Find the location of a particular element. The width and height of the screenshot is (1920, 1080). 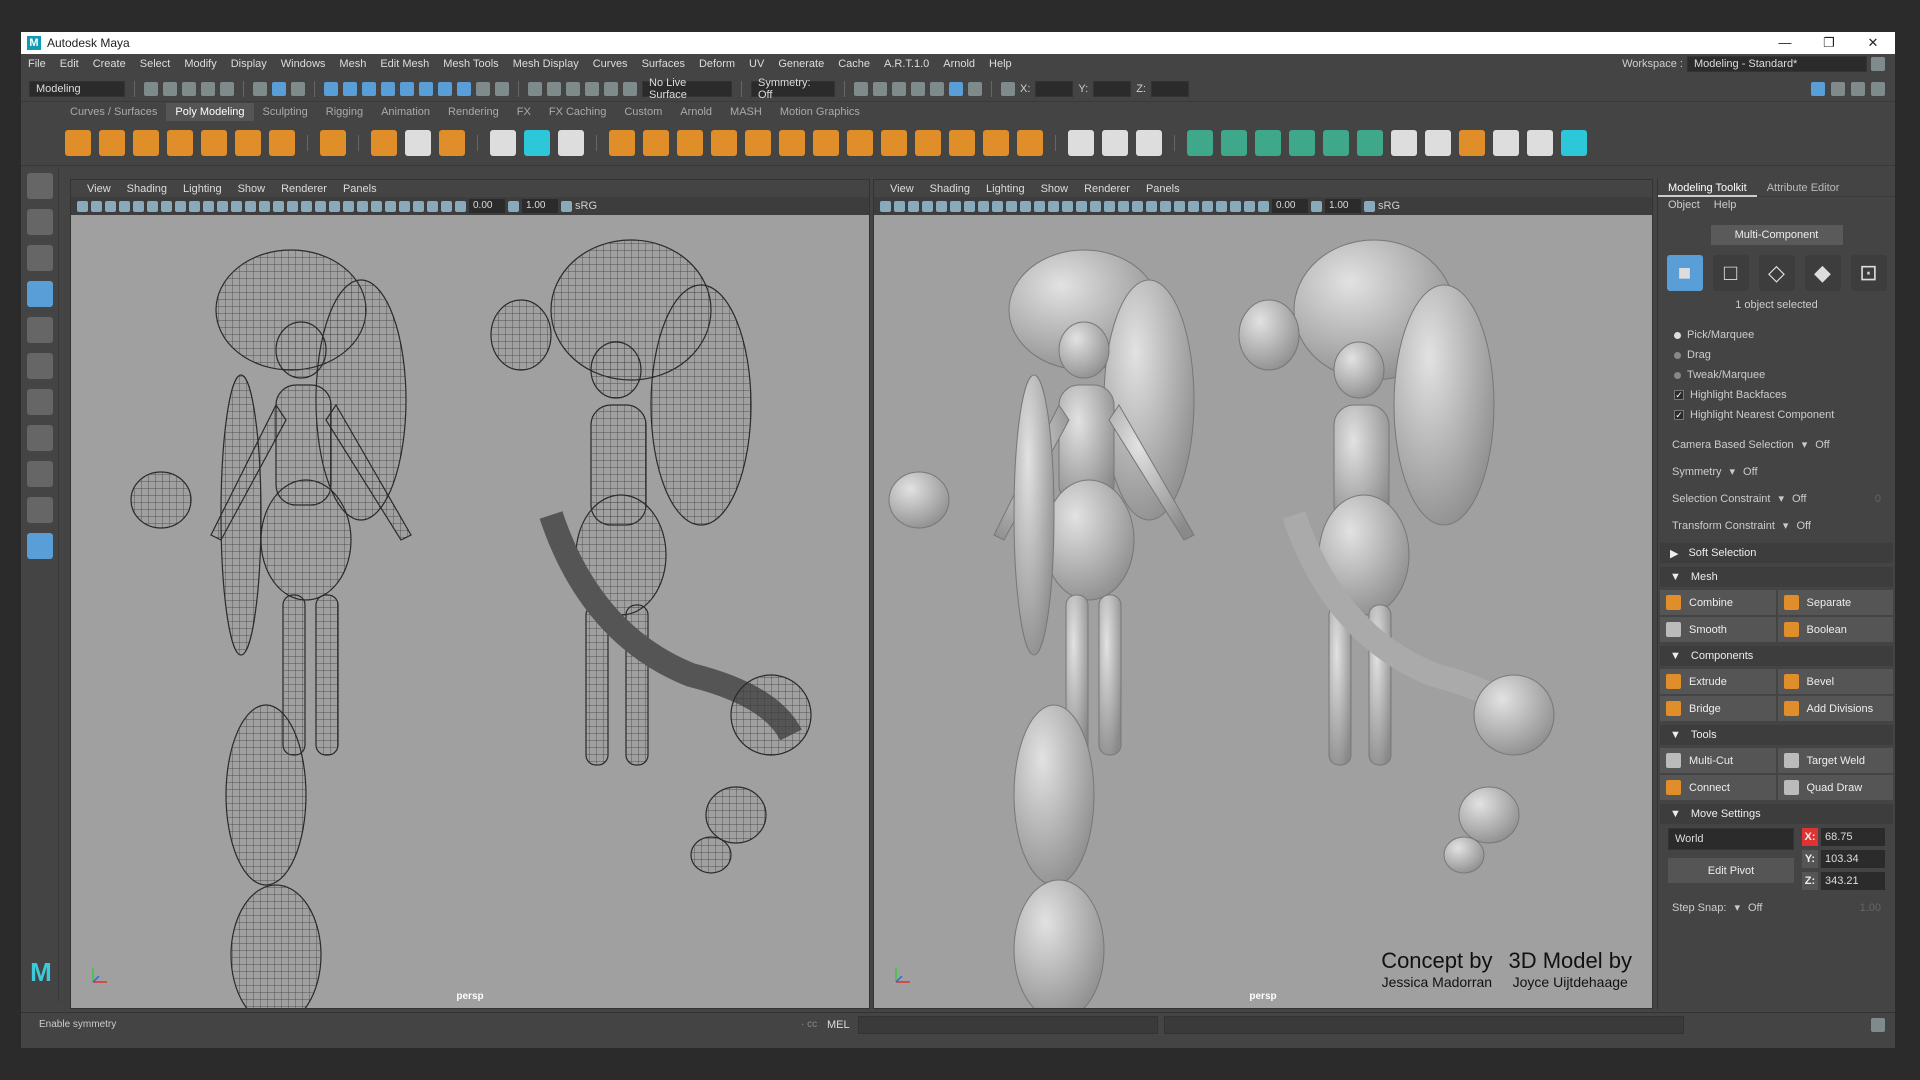

poly-cube-icon is located at coordinates (112, 143).